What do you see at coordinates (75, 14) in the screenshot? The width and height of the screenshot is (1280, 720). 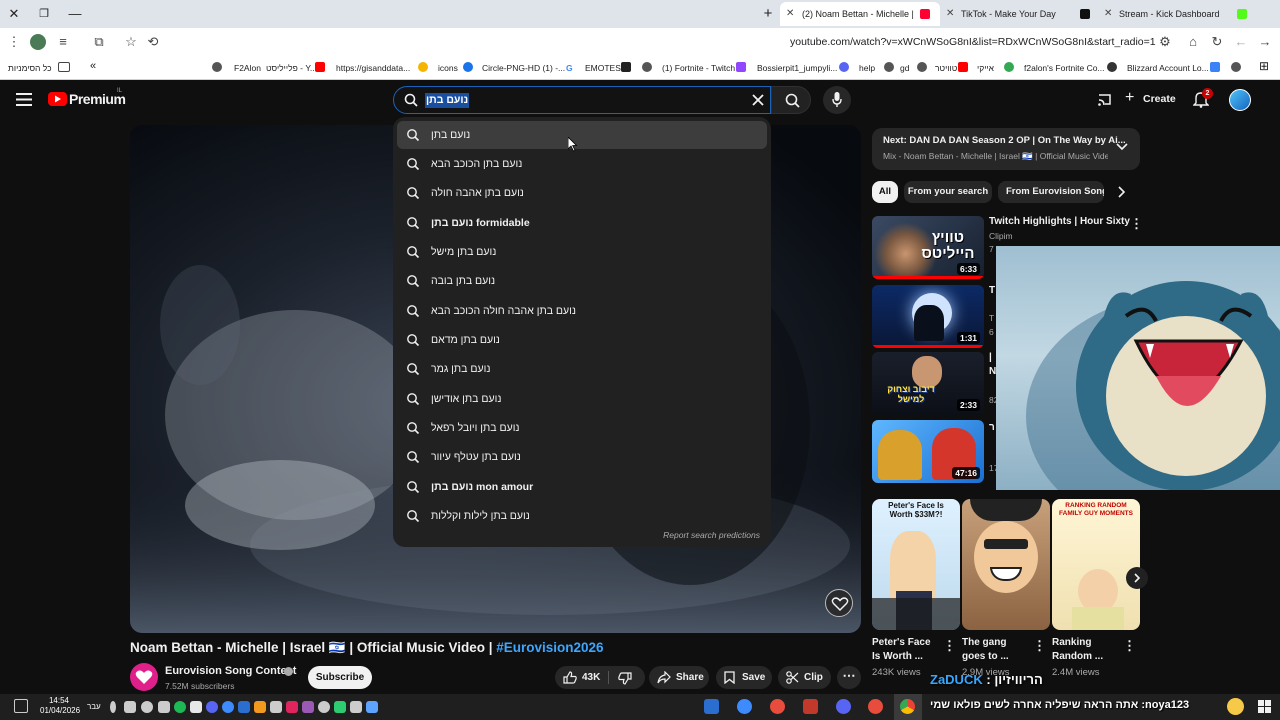 I see `minimize-window-icon: —` at bounding box center [75, 14].